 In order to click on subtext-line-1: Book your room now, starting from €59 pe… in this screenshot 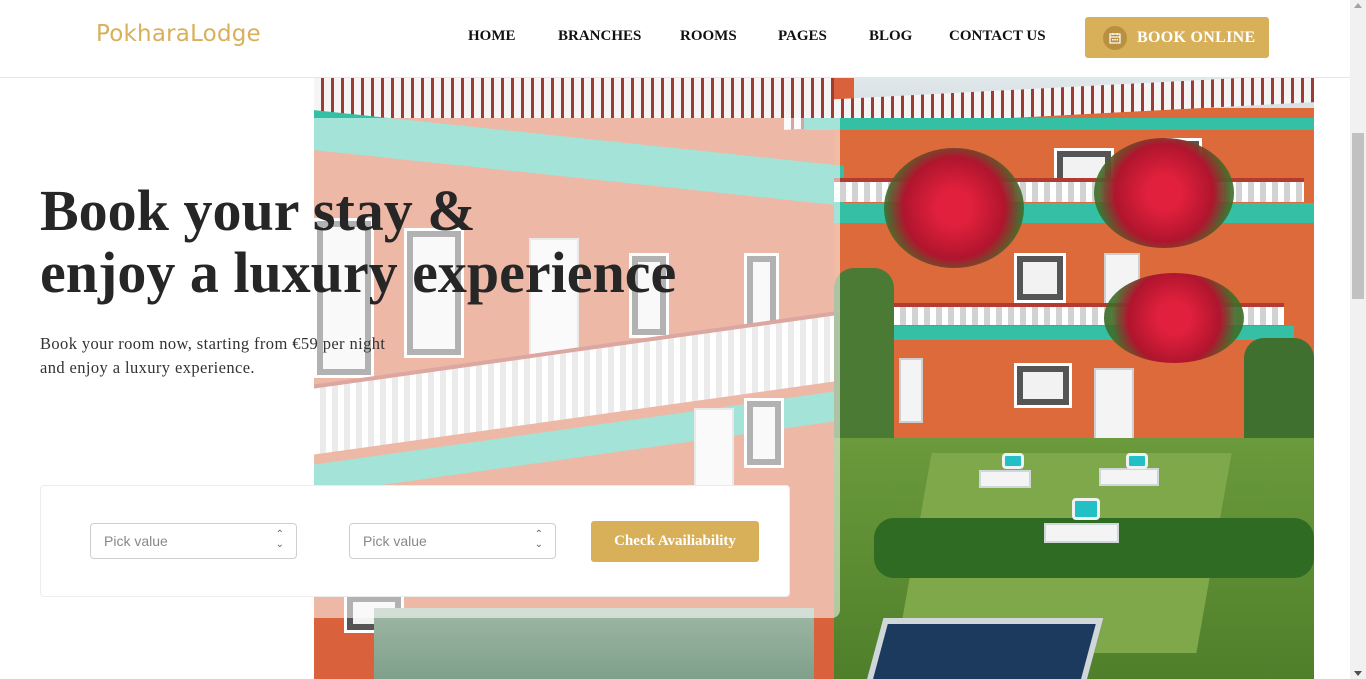, I will do `click(213, 343)`.